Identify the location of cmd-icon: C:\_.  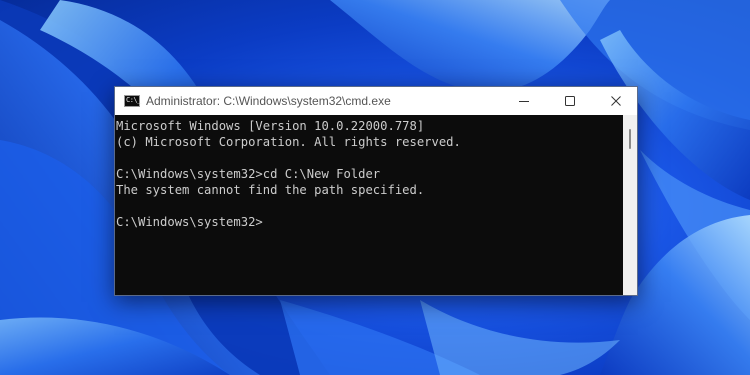
(132, 101).